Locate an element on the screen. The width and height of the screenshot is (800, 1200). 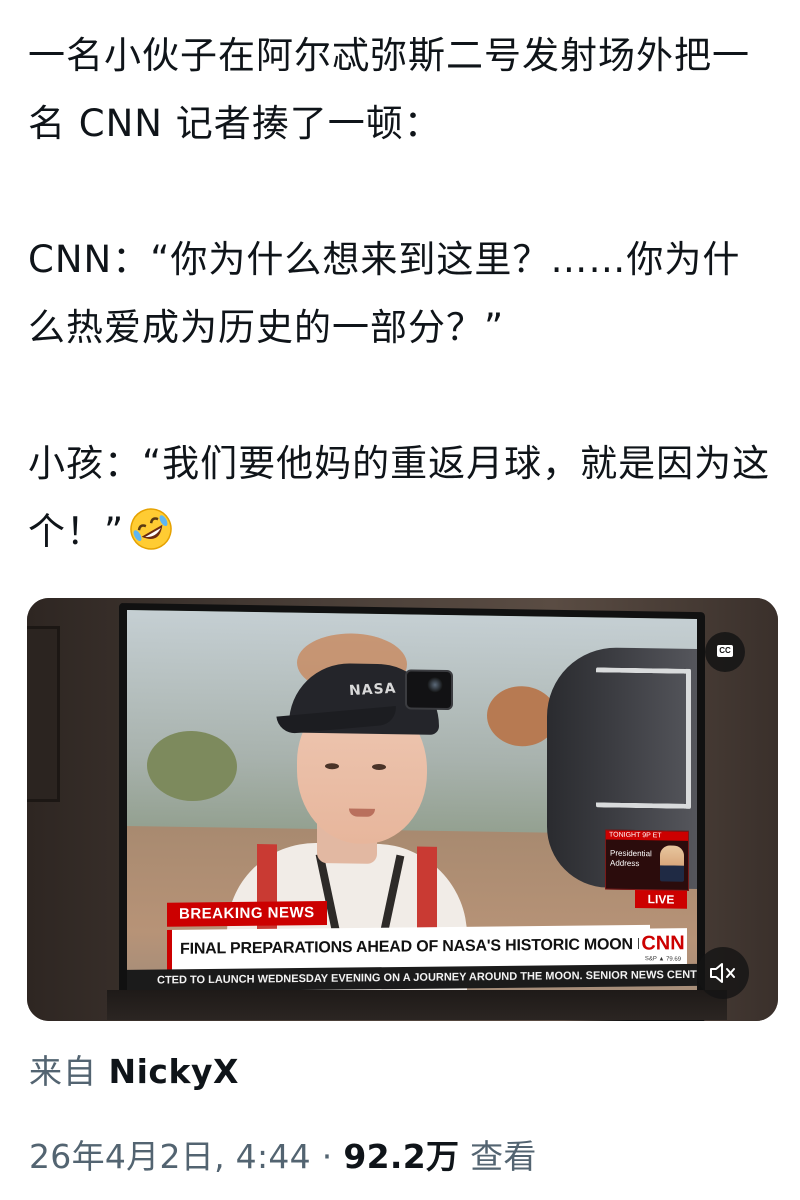
market-ticker: S&P ▲ 79.69 is located at coordinates (663, 959).